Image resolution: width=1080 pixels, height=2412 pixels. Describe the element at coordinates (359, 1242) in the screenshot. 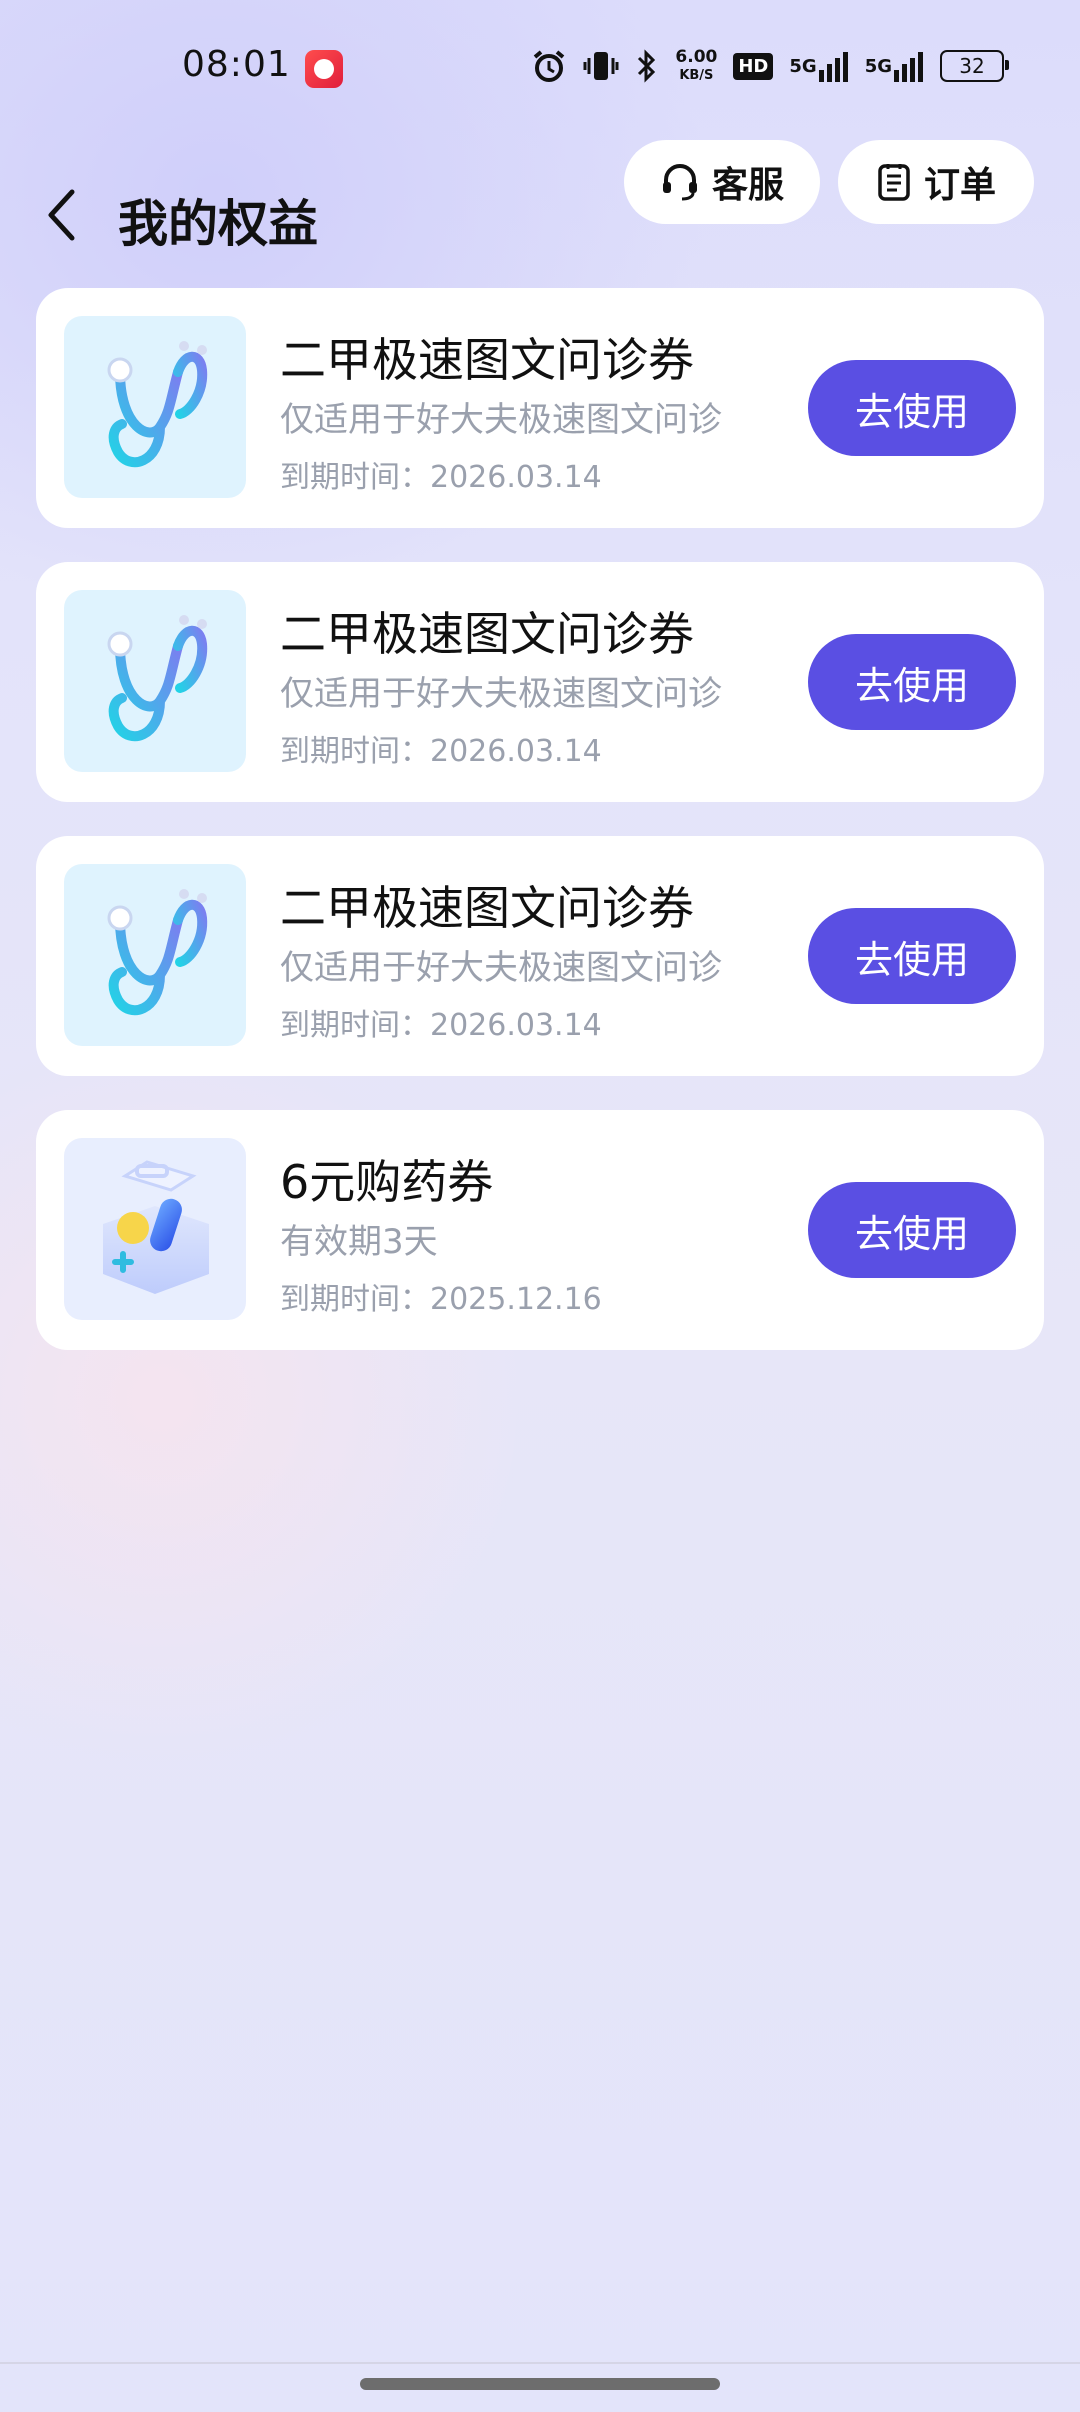

I see `coupon-description: 有效期3天` at that location.